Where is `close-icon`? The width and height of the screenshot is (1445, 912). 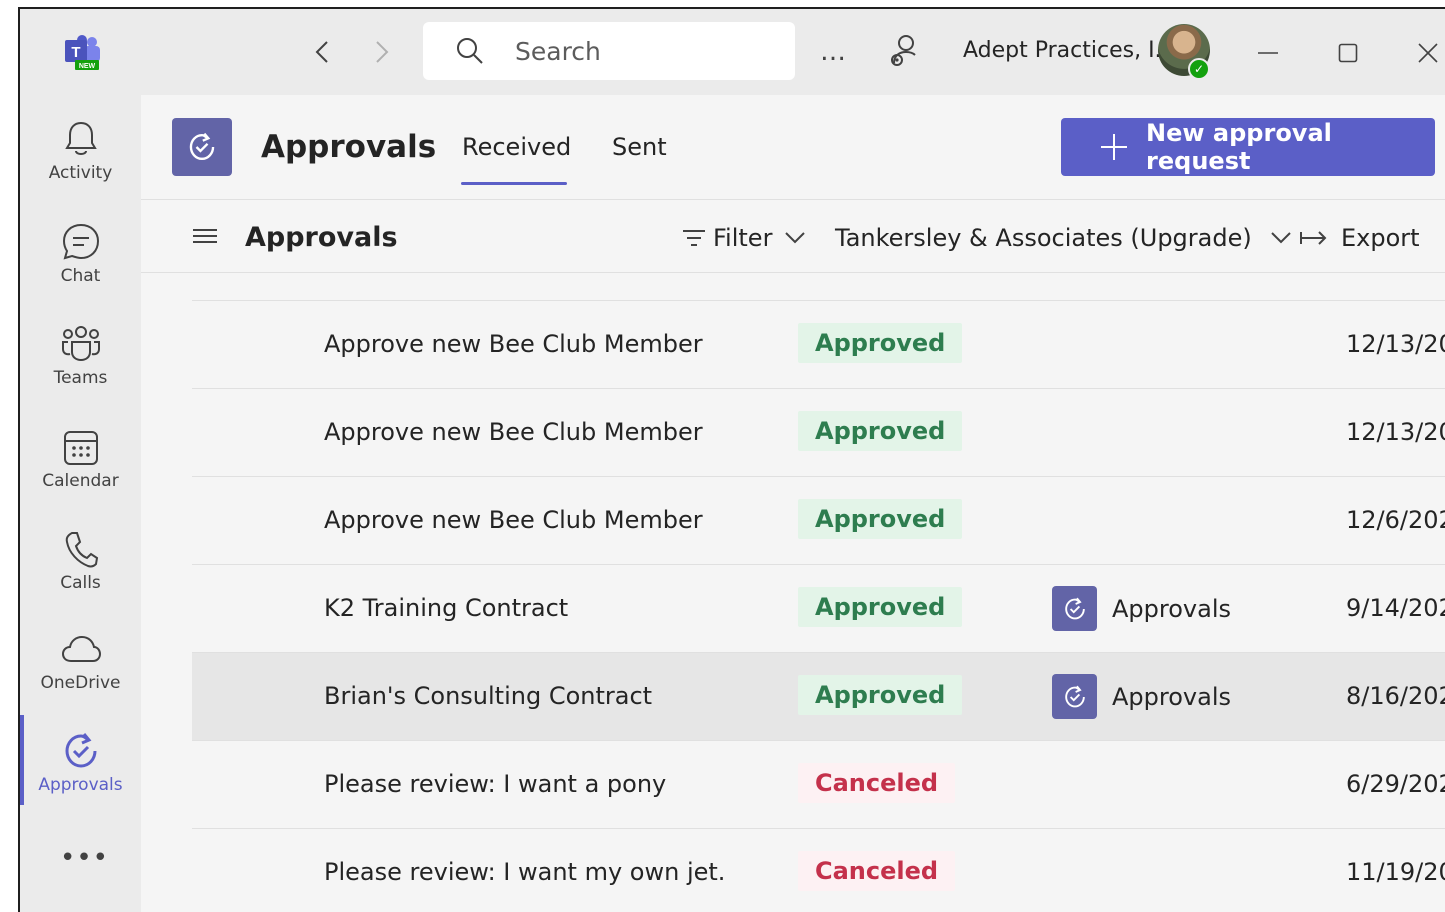
close-icon is located at coordinates (1427, 53).